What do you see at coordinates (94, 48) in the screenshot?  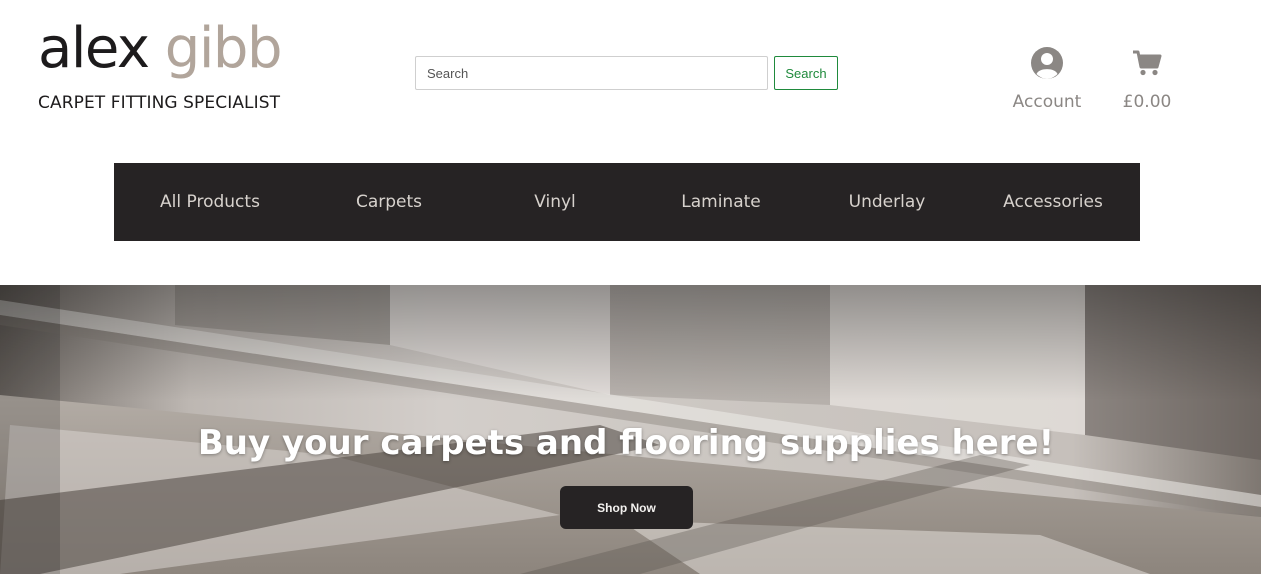 I see `logo-first-word: alex` at bounding box center [94, 48].